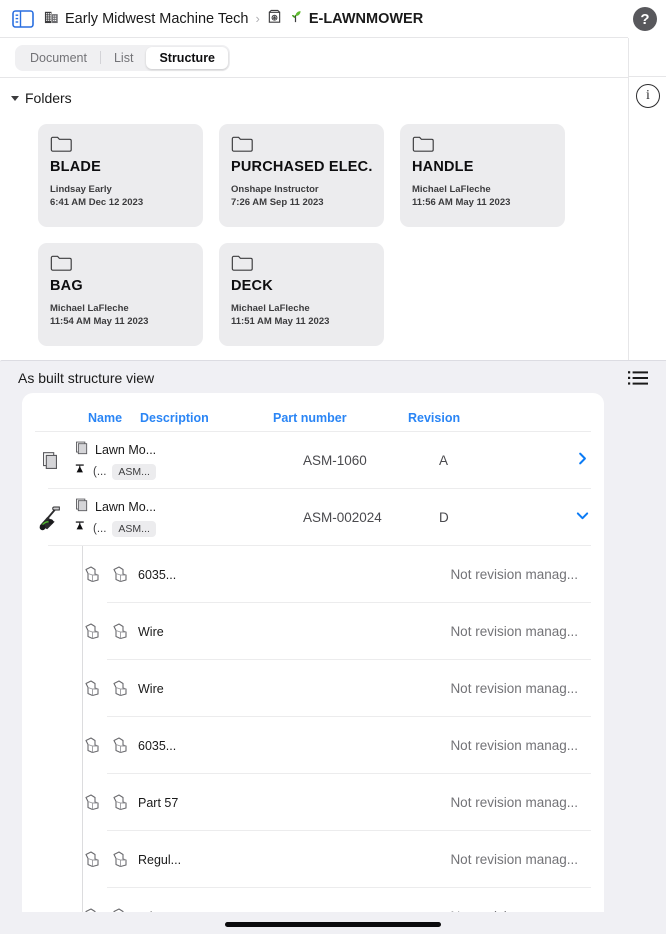  I want to click on folder-name: BLADE, so click(75, 167).